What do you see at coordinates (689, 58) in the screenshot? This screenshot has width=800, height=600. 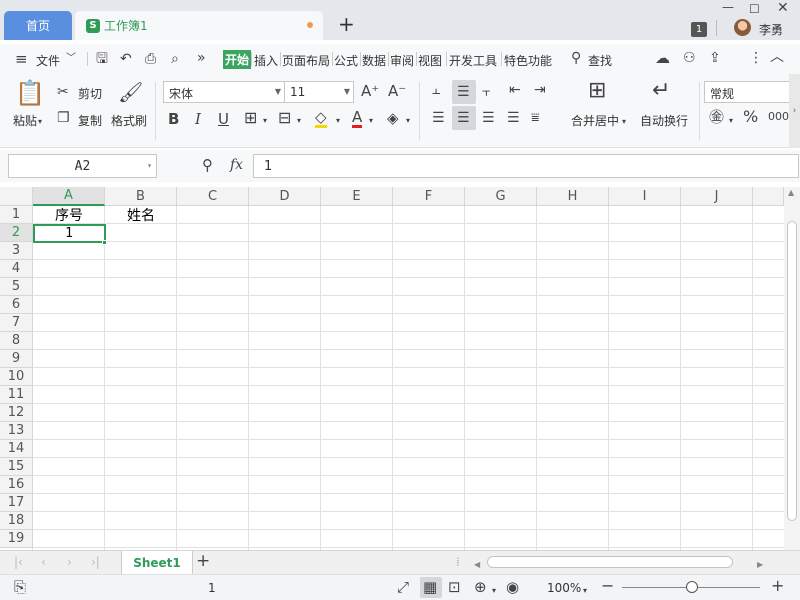 I see `collaborate-icon: ⚇` at bounding box center [689, 58].